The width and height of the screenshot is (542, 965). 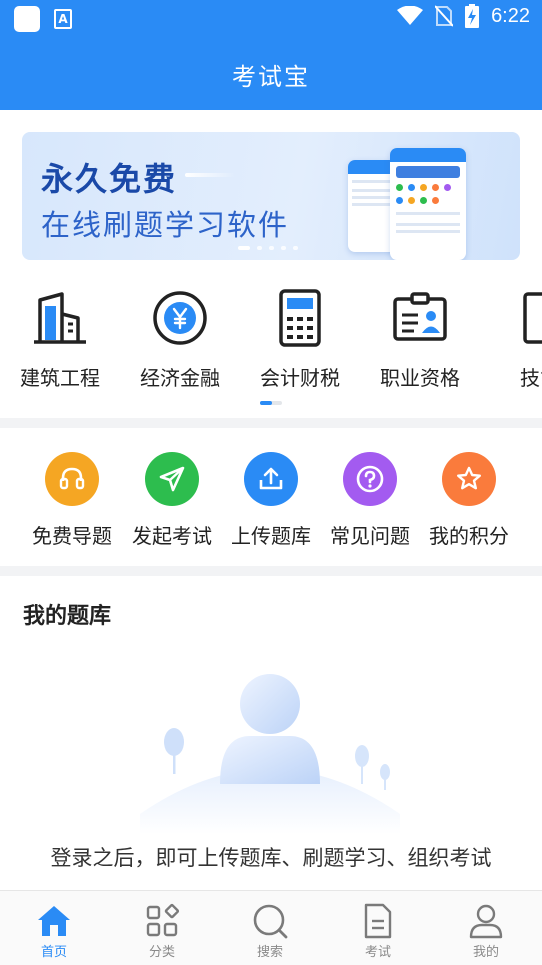 What do you see at coordinates (109, 179) in the screenshot?
I see `banner-headline: 永久免费` at bounding box center [109, 179].